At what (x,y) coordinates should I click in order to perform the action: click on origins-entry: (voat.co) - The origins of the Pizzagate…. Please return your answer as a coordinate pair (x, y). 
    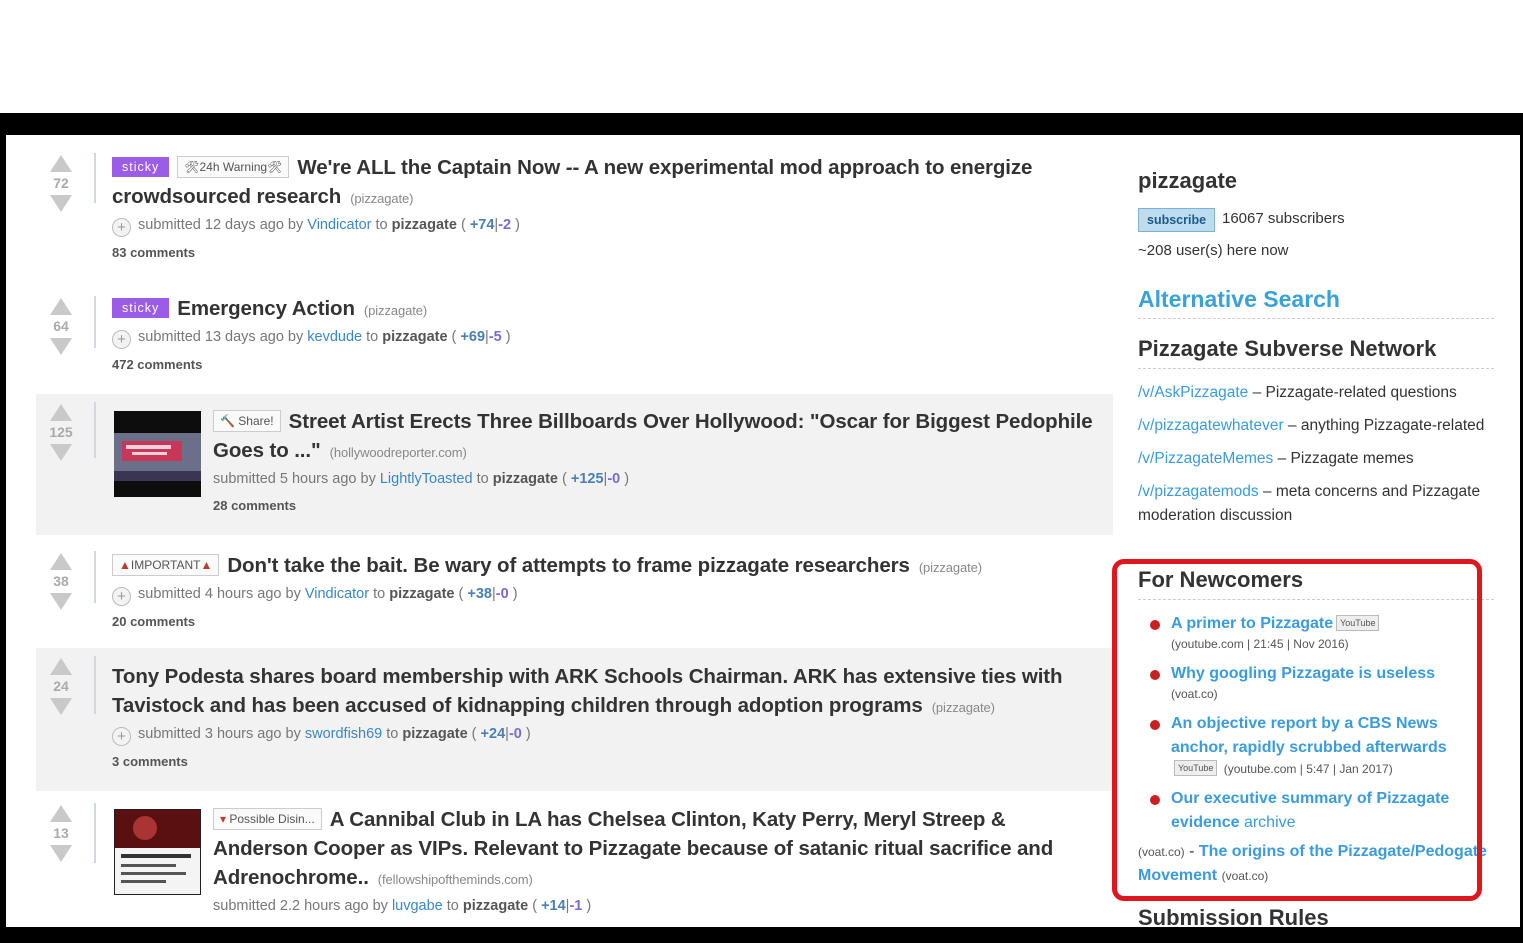
    Looking at the image, I should click on (1313, 864).